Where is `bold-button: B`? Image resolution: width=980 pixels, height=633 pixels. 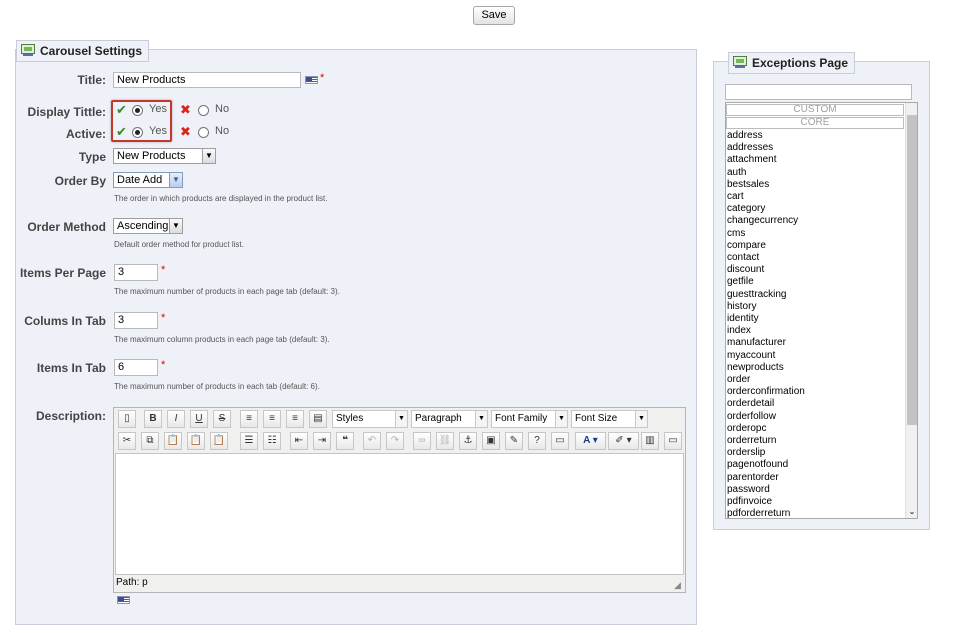
bold-button: B is located at coordinates (153, 419).